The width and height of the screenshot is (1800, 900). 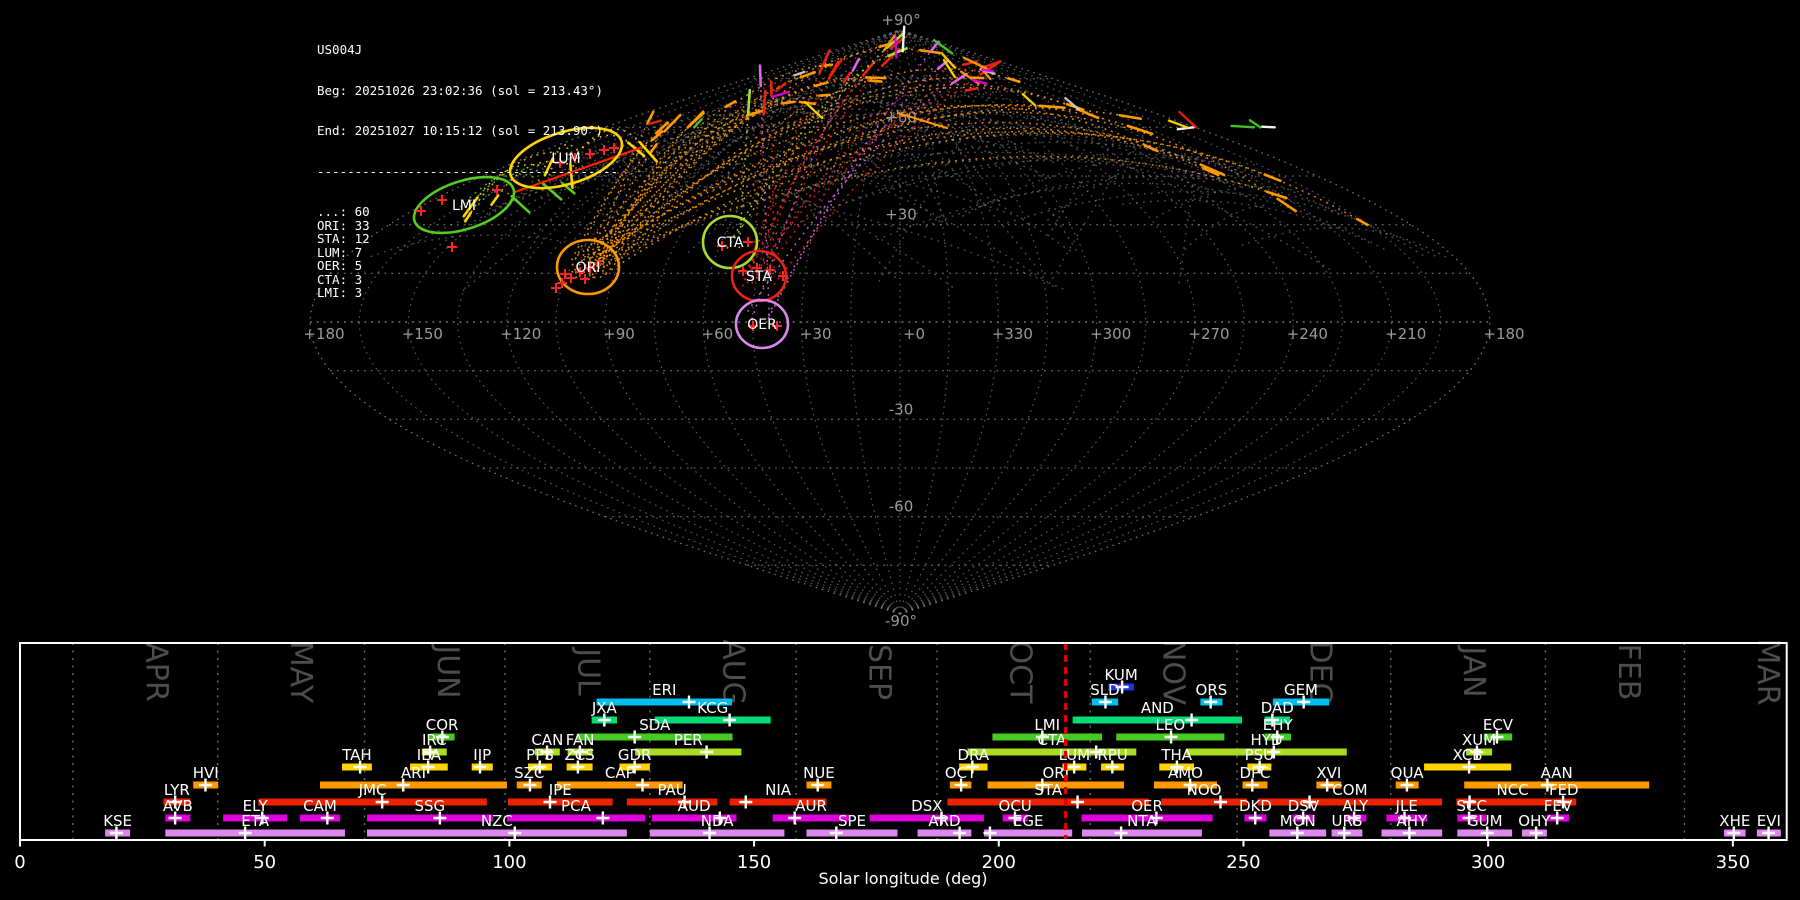 I want to click on timeline-bar-label-NOO: NOO, so click(x=1204, y=790).